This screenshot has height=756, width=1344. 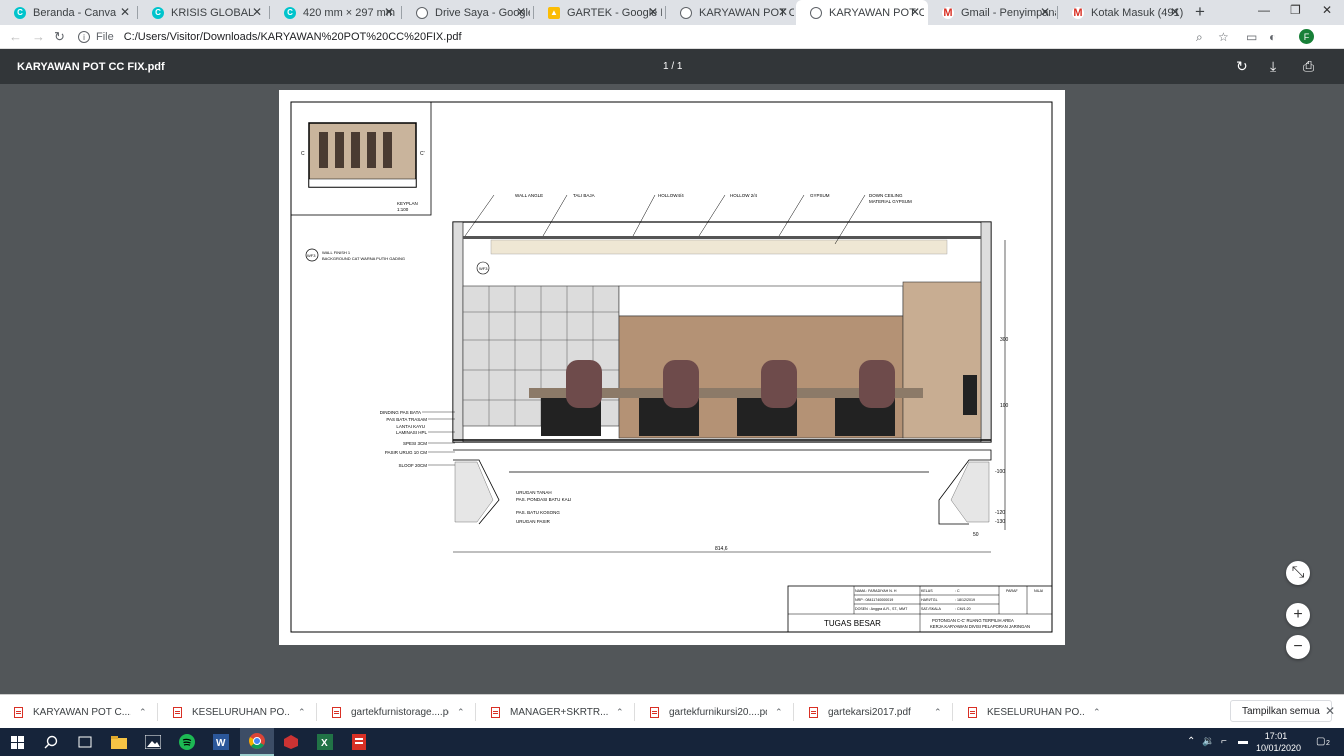 What do you see at coordinates (1272, 37) in the screenshot?
I see `extension-icon: ◐` at bounding box center [1272, 37].